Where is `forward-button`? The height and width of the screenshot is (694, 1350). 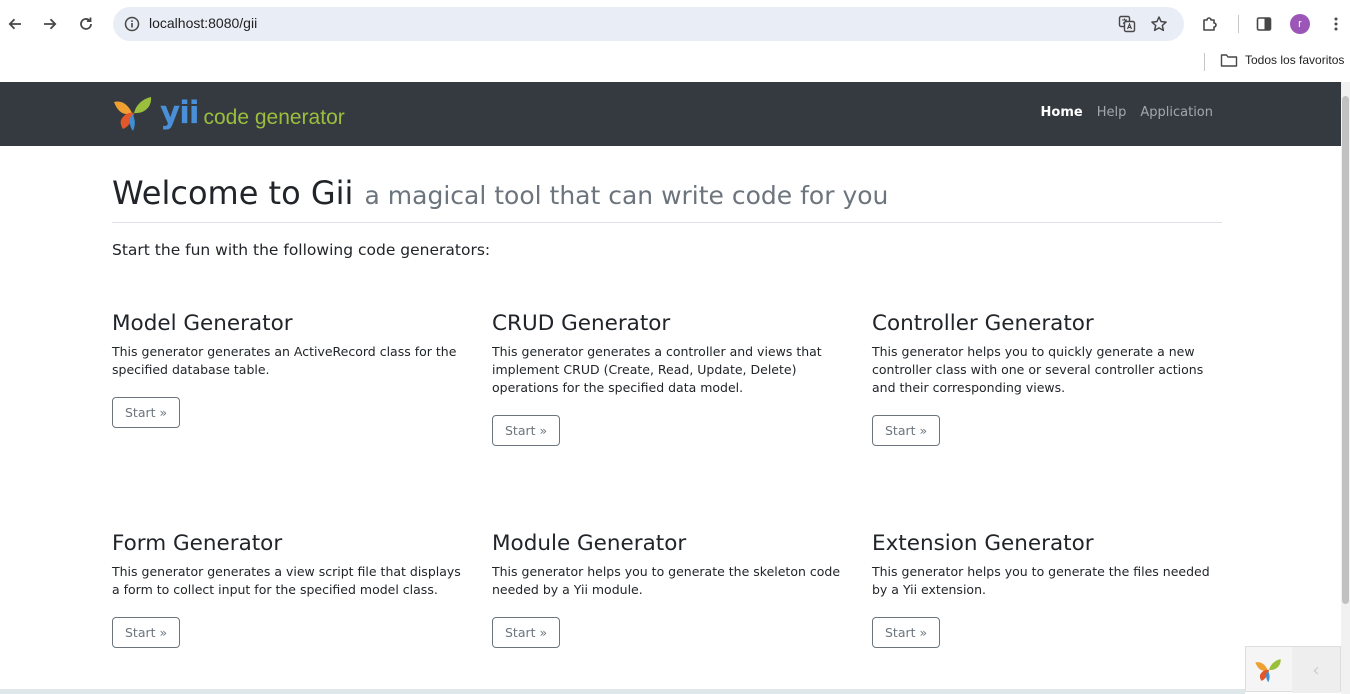
forward-button is located at coordinates (50, 24).